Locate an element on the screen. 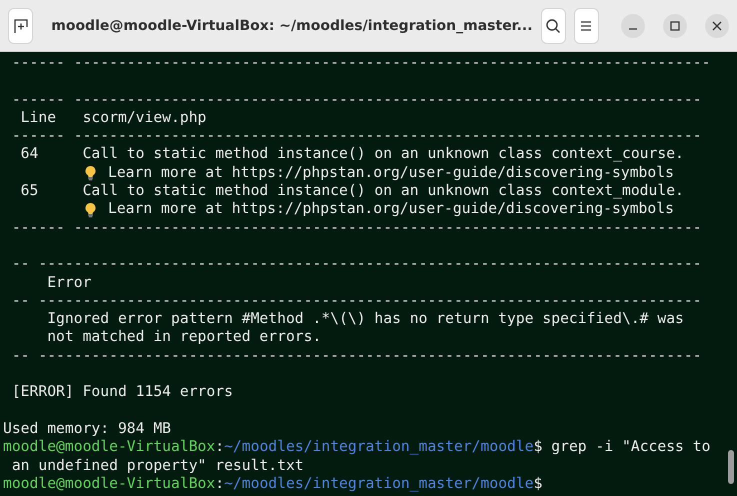 This screenshot has height=496, width=737. search-icon is located at coordinates (553, 26).